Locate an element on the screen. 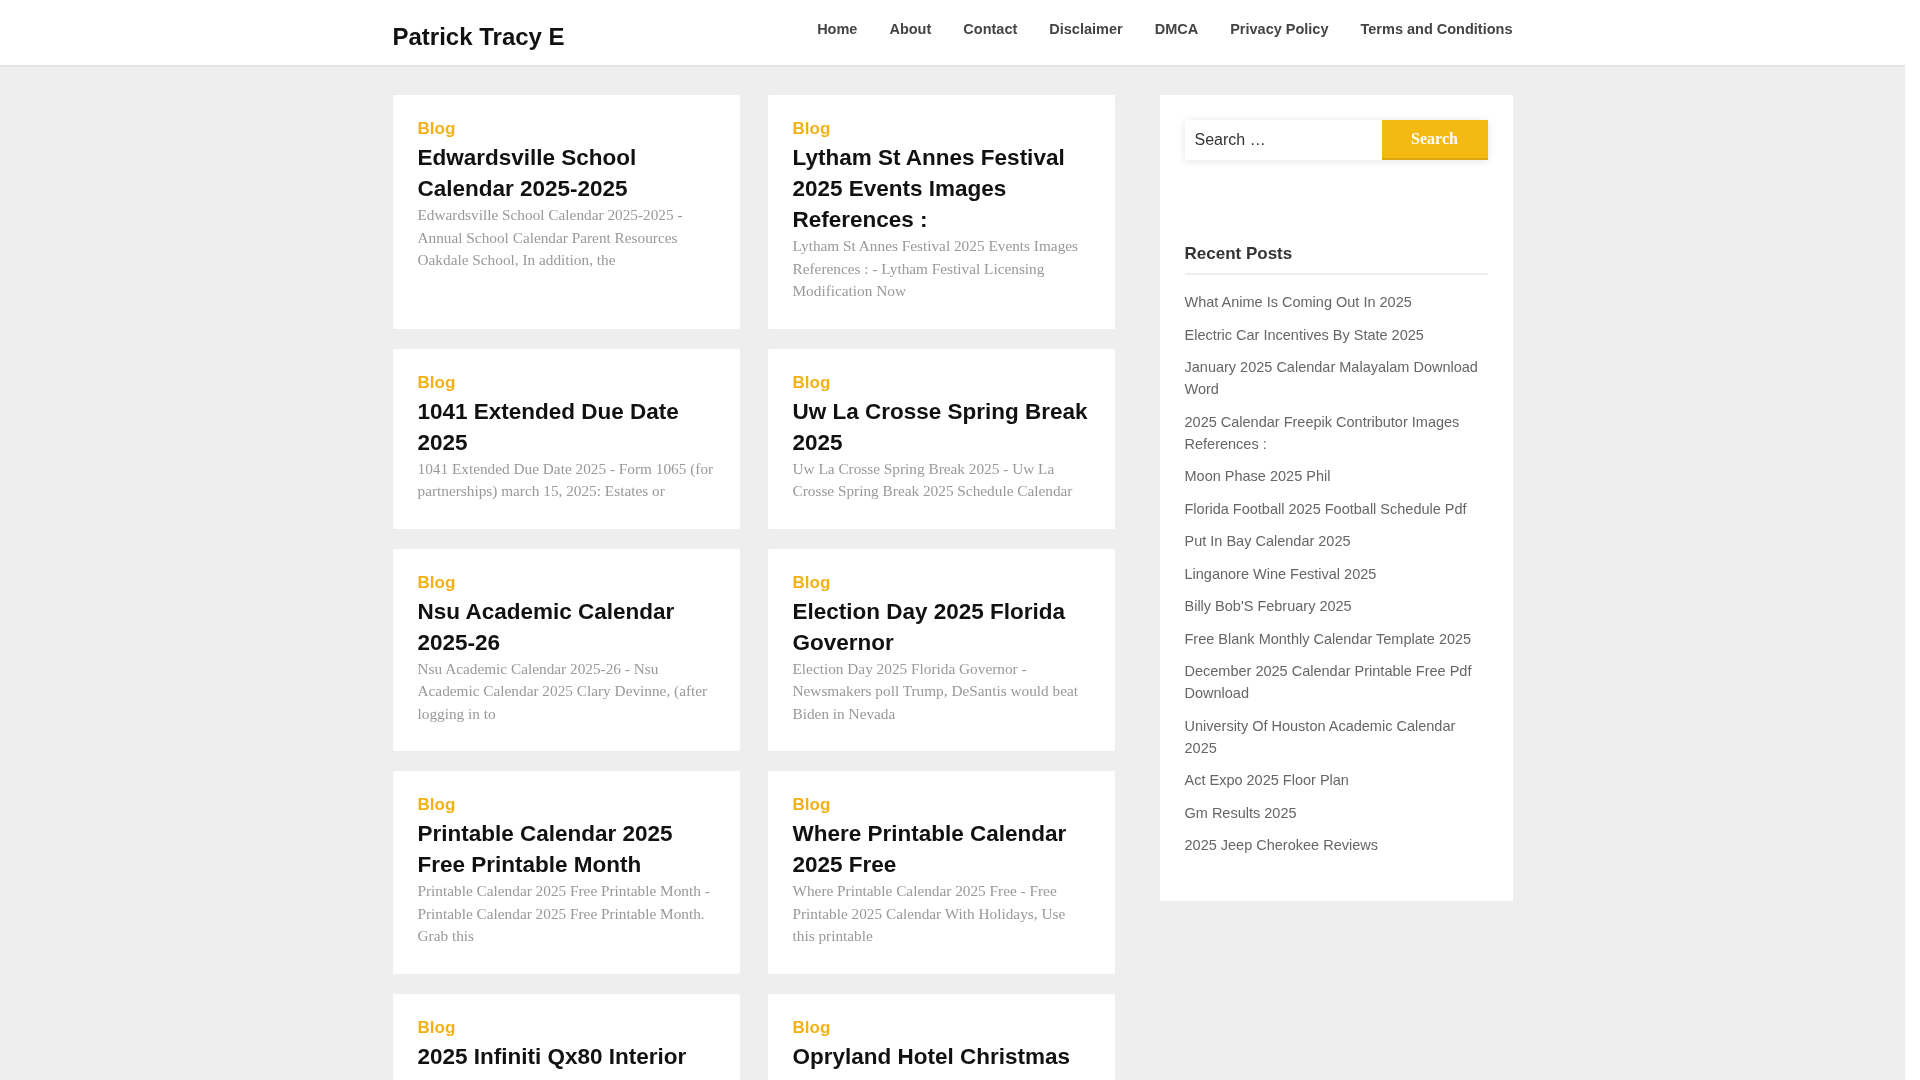 Image resolution: width=1920 pixels, height=1080 pixels. recent-post-link: Gm Results 2025 is located at coordinates (1240, 812).